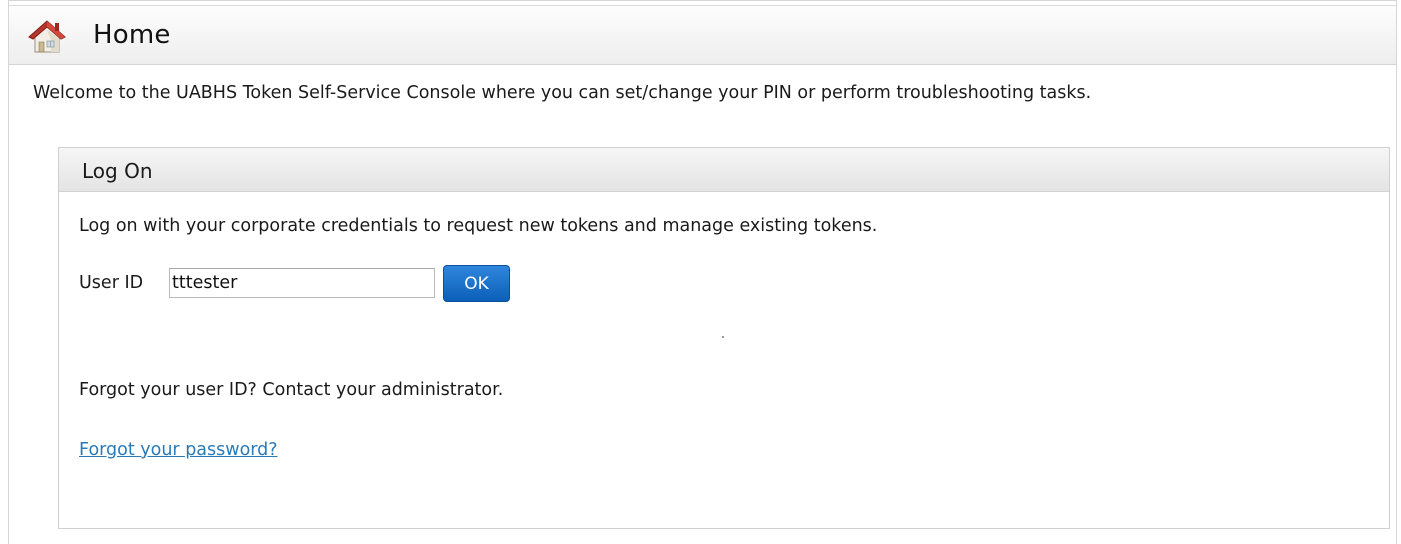 This screenshot has height=544, width=1401. I want to click on logon-panel-header: Log On, so click(724, 170).